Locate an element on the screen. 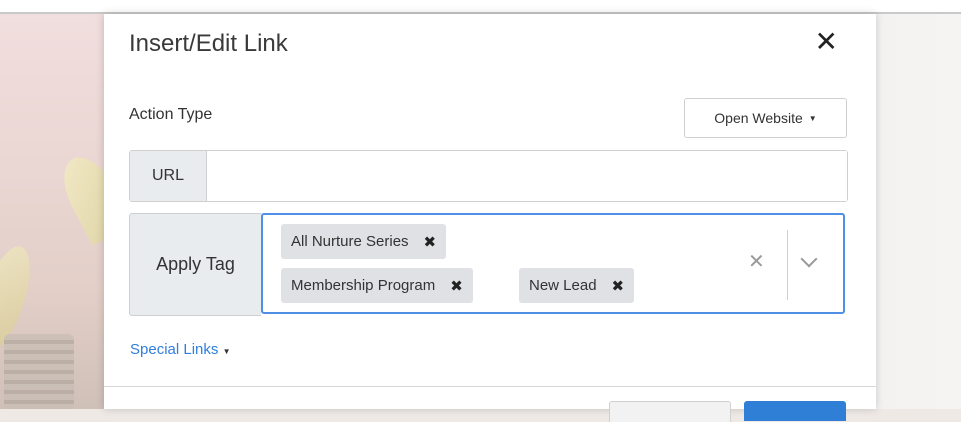 This screenshot has height=422, width=961. special-links-label: Special Links is located at coordinates (174, 349).